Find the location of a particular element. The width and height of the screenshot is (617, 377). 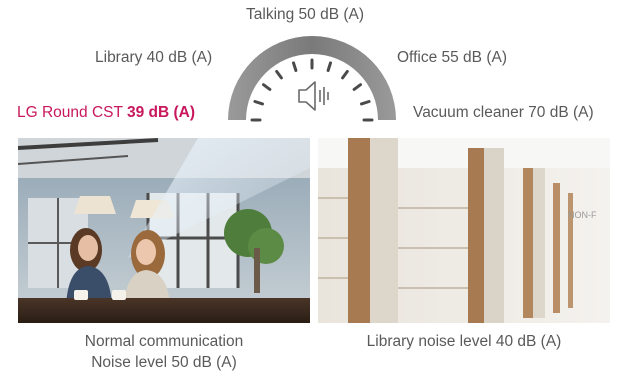

library-caption: Library noise level 40 dB (A) is located at coordinates (464, 341).